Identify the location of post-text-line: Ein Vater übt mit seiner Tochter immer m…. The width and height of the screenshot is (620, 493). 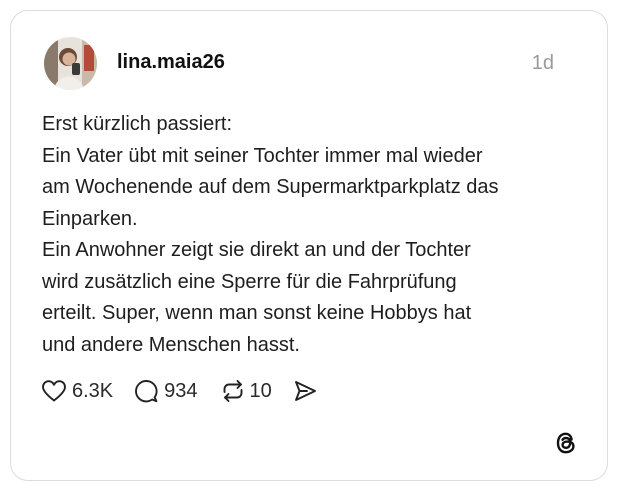
(262, 155).